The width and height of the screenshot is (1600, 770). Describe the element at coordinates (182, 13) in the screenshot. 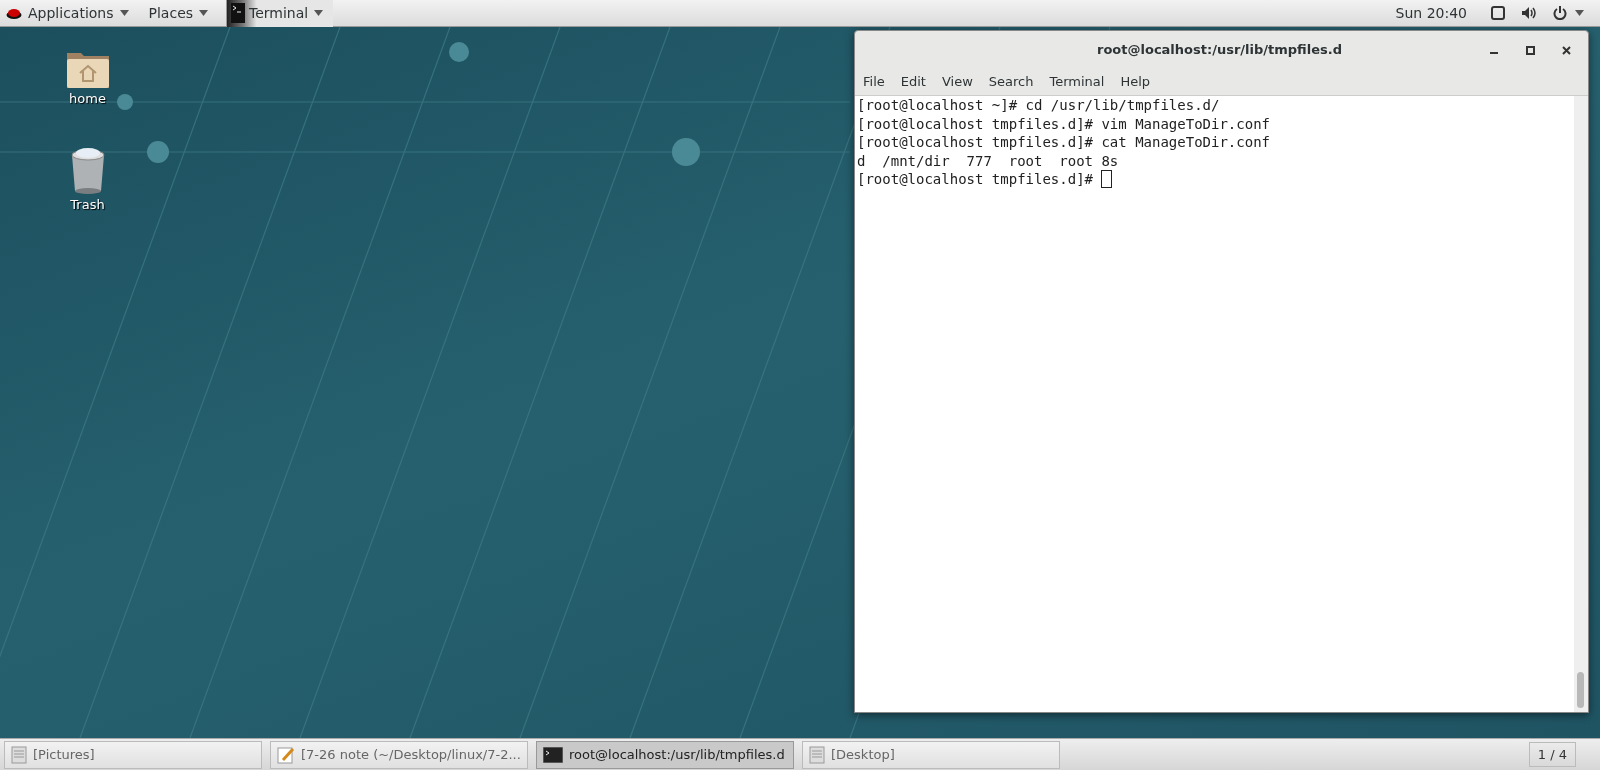

I see `menu-button: Places` at that location.